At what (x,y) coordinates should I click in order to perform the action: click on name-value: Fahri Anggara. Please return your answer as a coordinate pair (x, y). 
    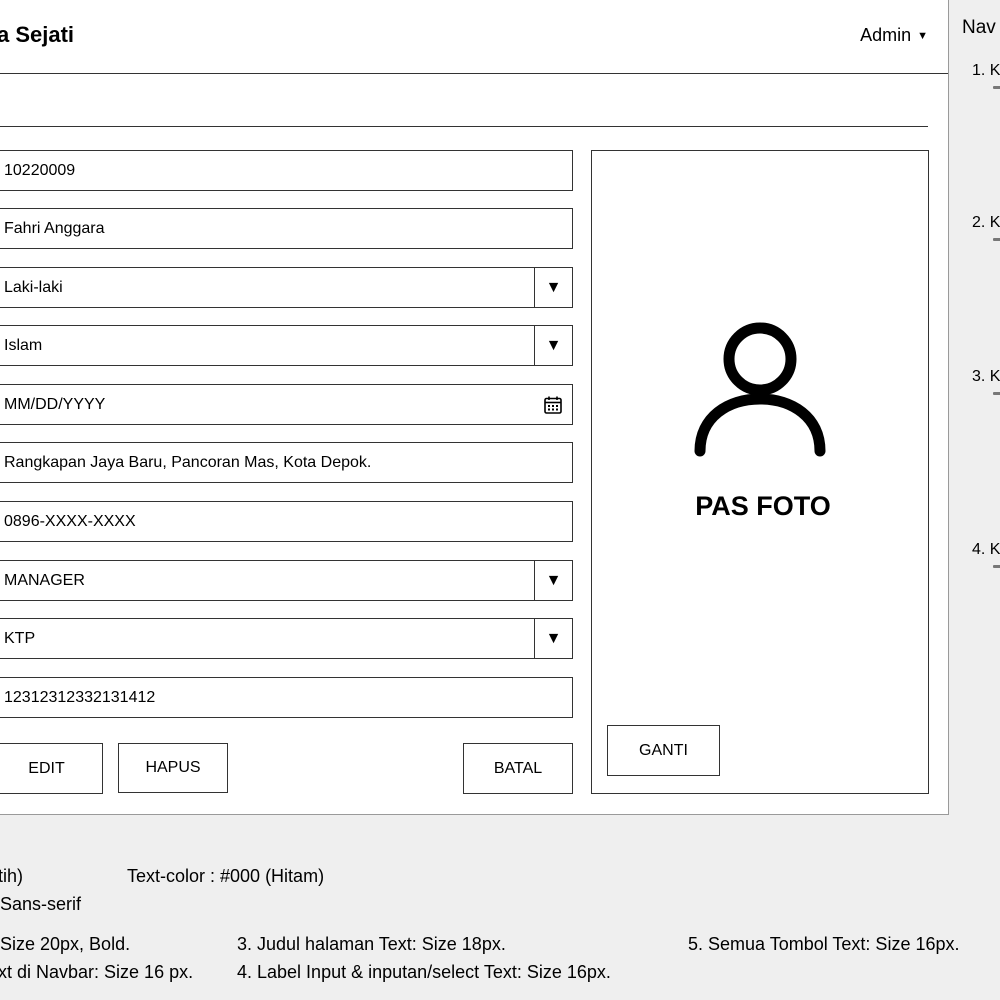
    Looking at the image, I should click on (54, 228).